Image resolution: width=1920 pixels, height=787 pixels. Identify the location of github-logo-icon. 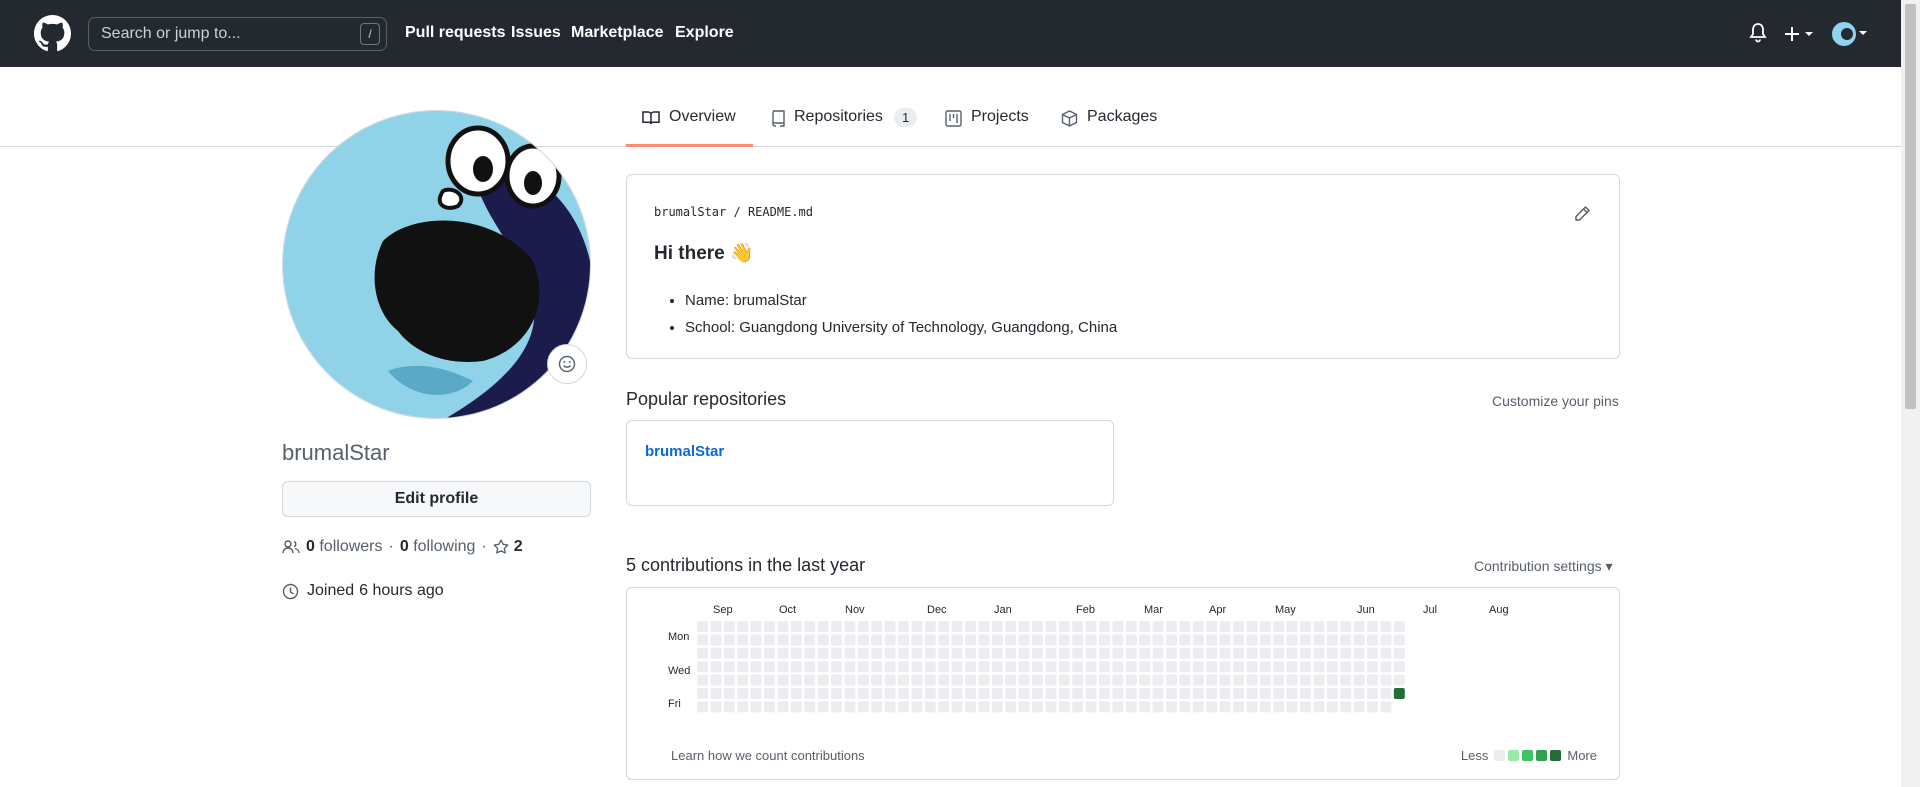
(52, 33).